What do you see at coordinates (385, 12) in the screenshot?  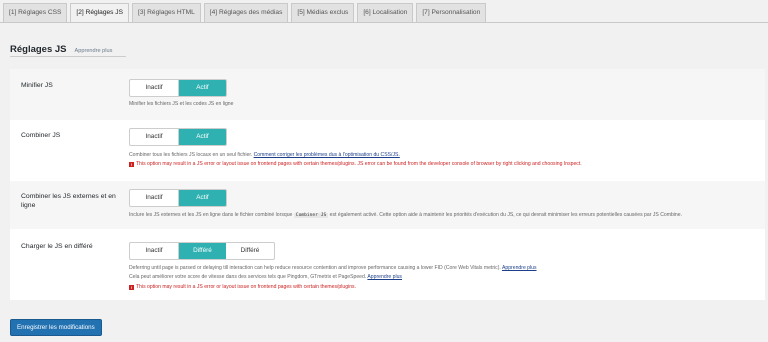 I see `tab-localization: [6] Localisation` at bounding box center [385, 12].